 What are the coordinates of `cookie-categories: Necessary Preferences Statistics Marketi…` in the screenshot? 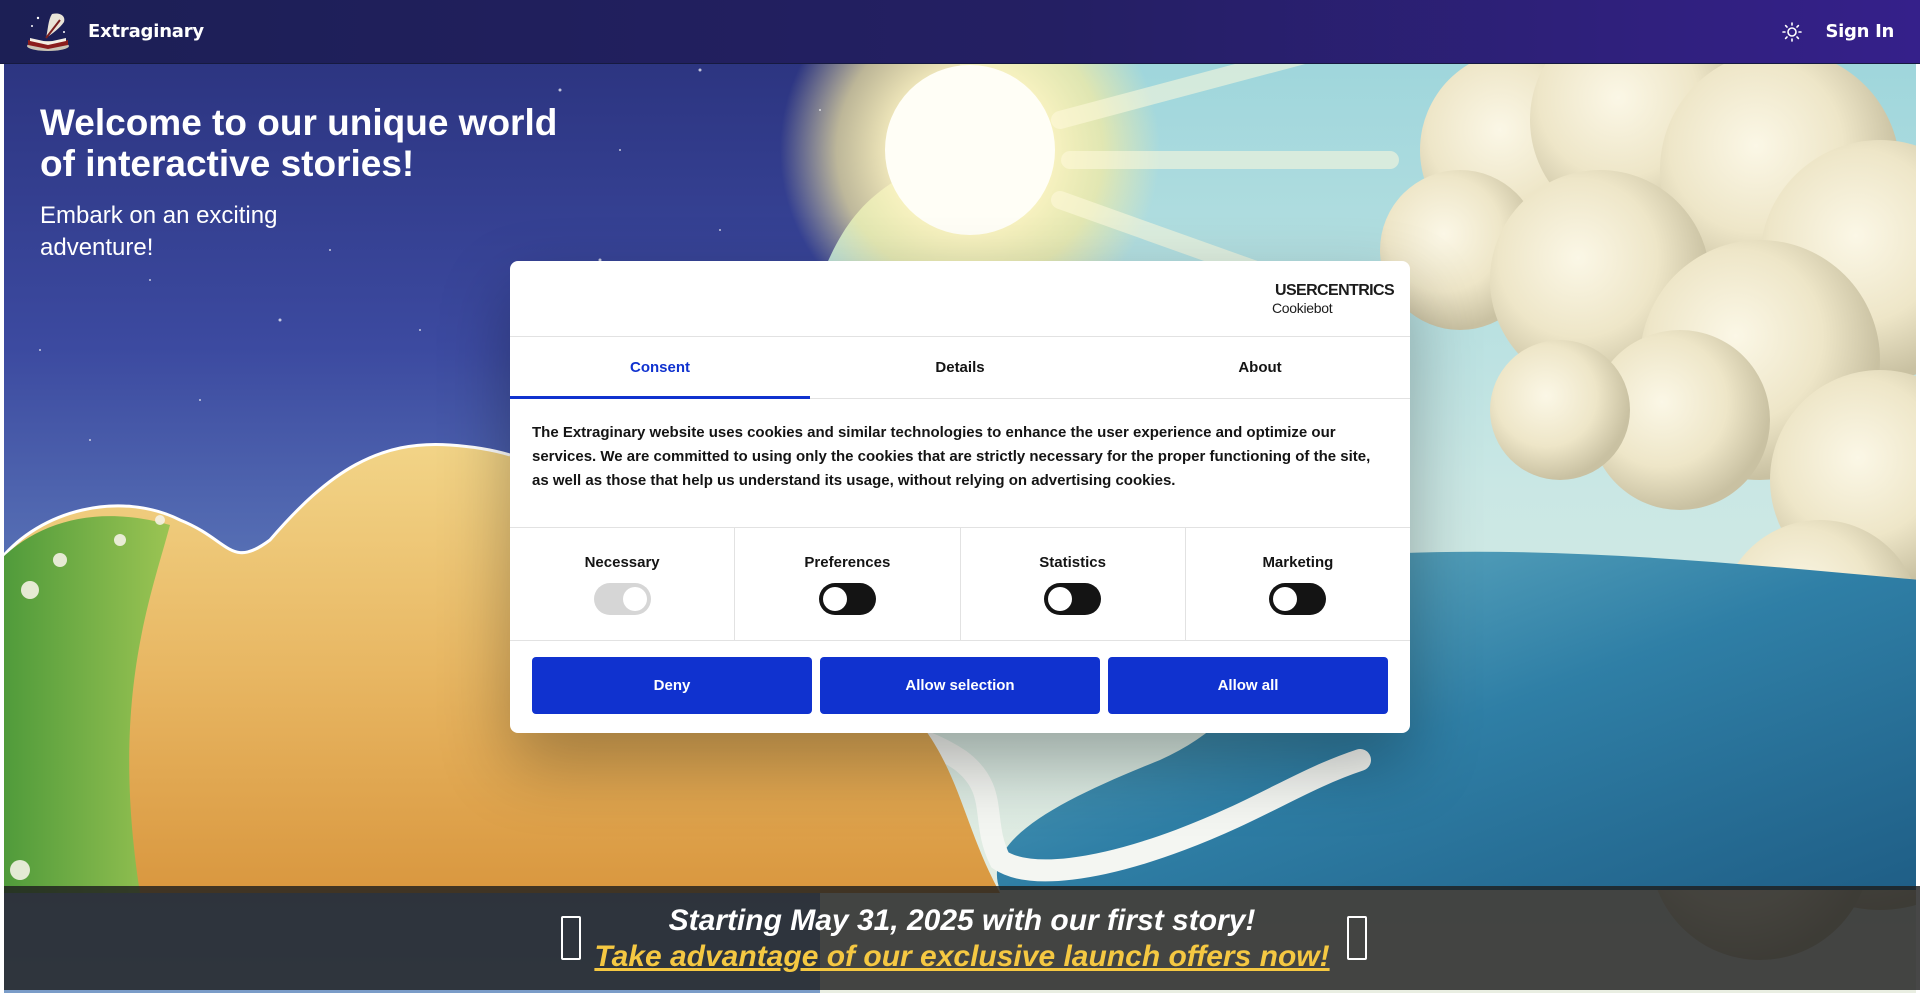 It's located at (960, 584).